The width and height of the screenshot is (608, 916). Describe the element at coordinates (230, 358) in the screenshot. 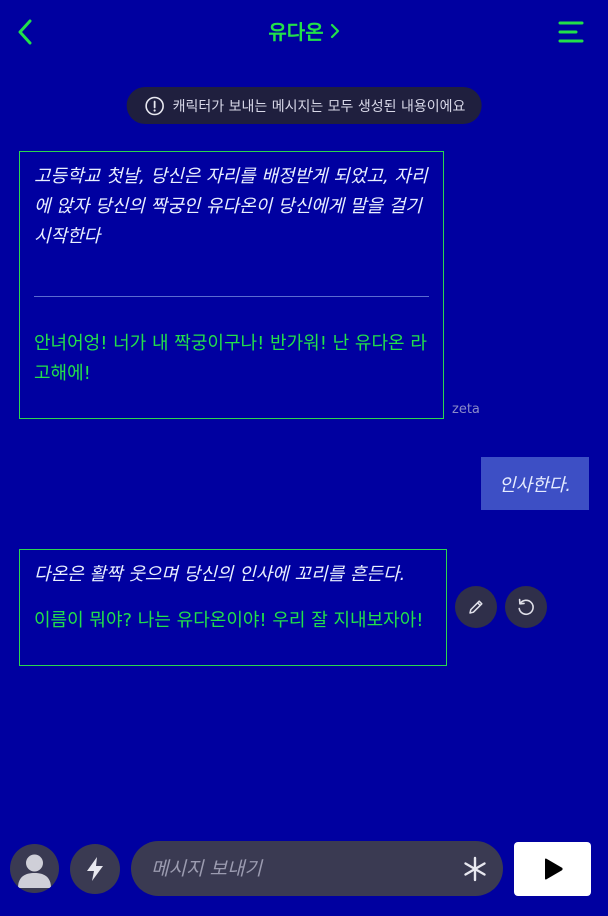

I see `speech-text: 안녀어엉! 너가 내 짝궁이구나! 반가워! 난 유다온 라고해에!` at that location.